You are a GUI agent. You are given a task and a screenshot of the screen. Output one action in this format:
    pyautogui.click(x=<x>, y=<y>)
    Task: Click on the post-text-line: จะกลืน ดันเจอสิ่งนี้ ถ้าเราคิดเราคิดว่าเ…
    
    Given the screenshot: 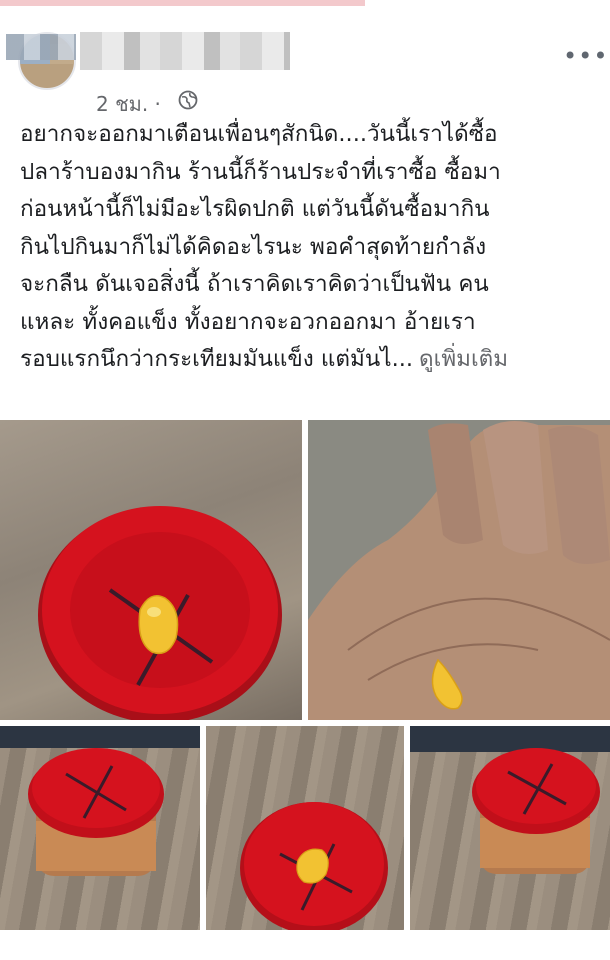 What is the action you would take?
    pyautogui.click(x=254, y=284)
    